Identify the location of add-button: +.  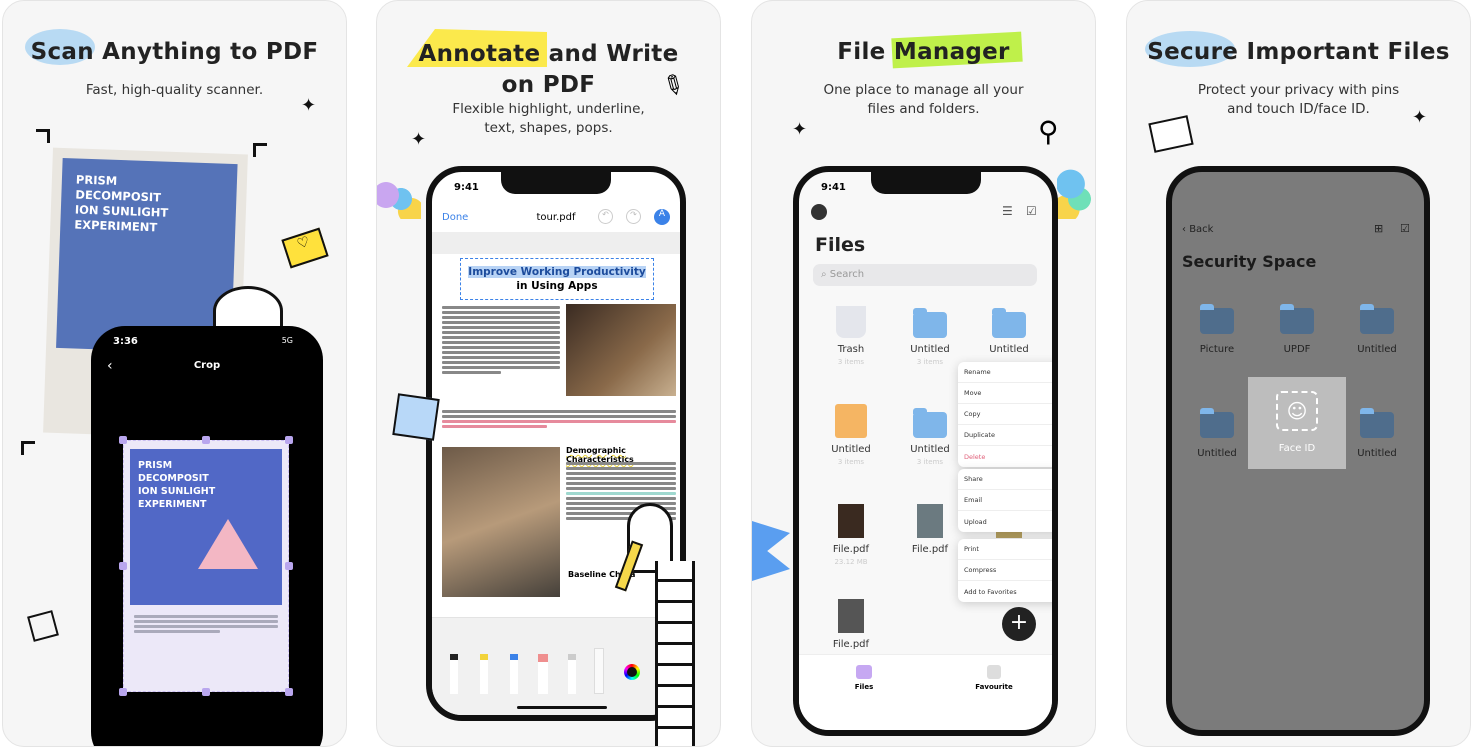
(1019, 624).